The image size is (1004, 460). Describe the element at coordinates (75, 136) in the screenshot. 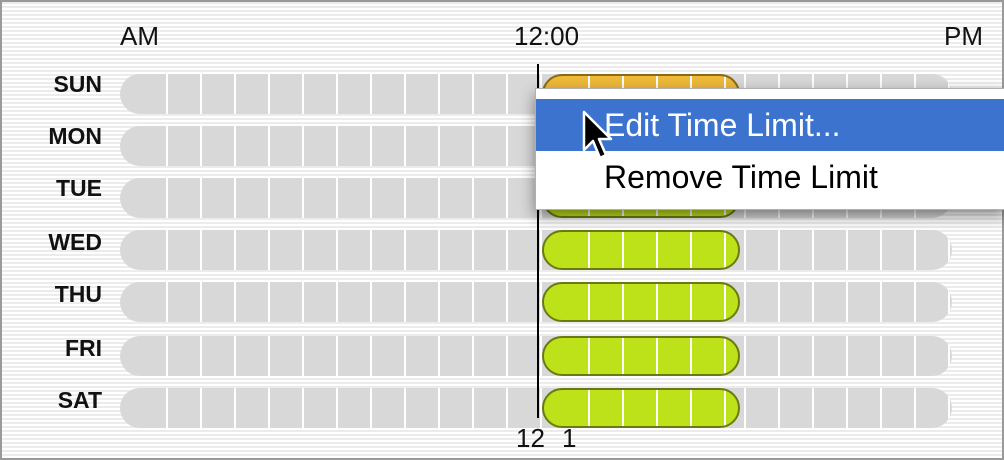

I see `day-label-mon: MON` at that location.